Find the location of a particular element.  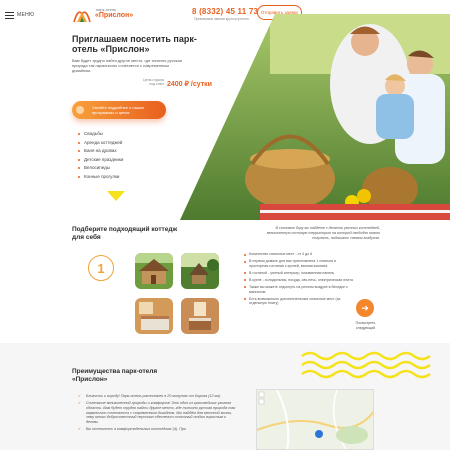

spec-item: Количество спальных мест - от 4 до 6 is located at coordinates (300, 254).